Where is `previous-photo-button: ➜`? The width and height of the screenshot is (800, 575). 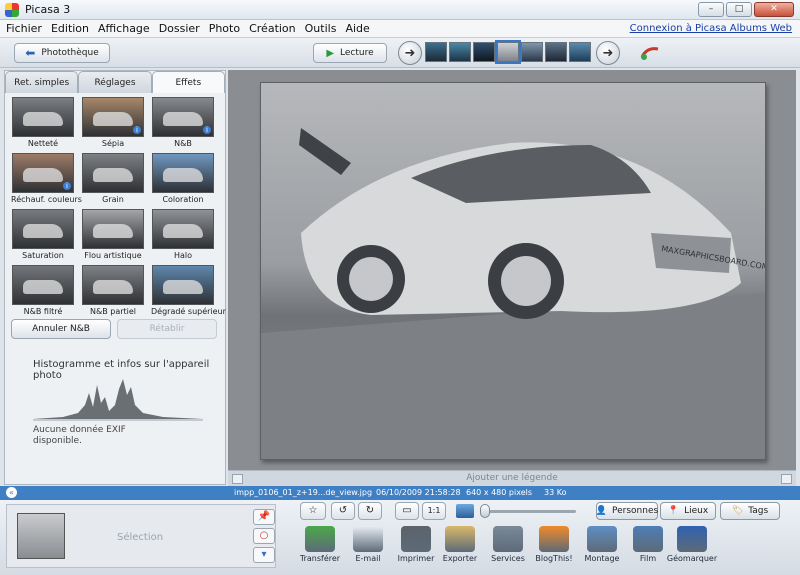 previous-photo-button: ➜ is located at coordinates (410, 53).